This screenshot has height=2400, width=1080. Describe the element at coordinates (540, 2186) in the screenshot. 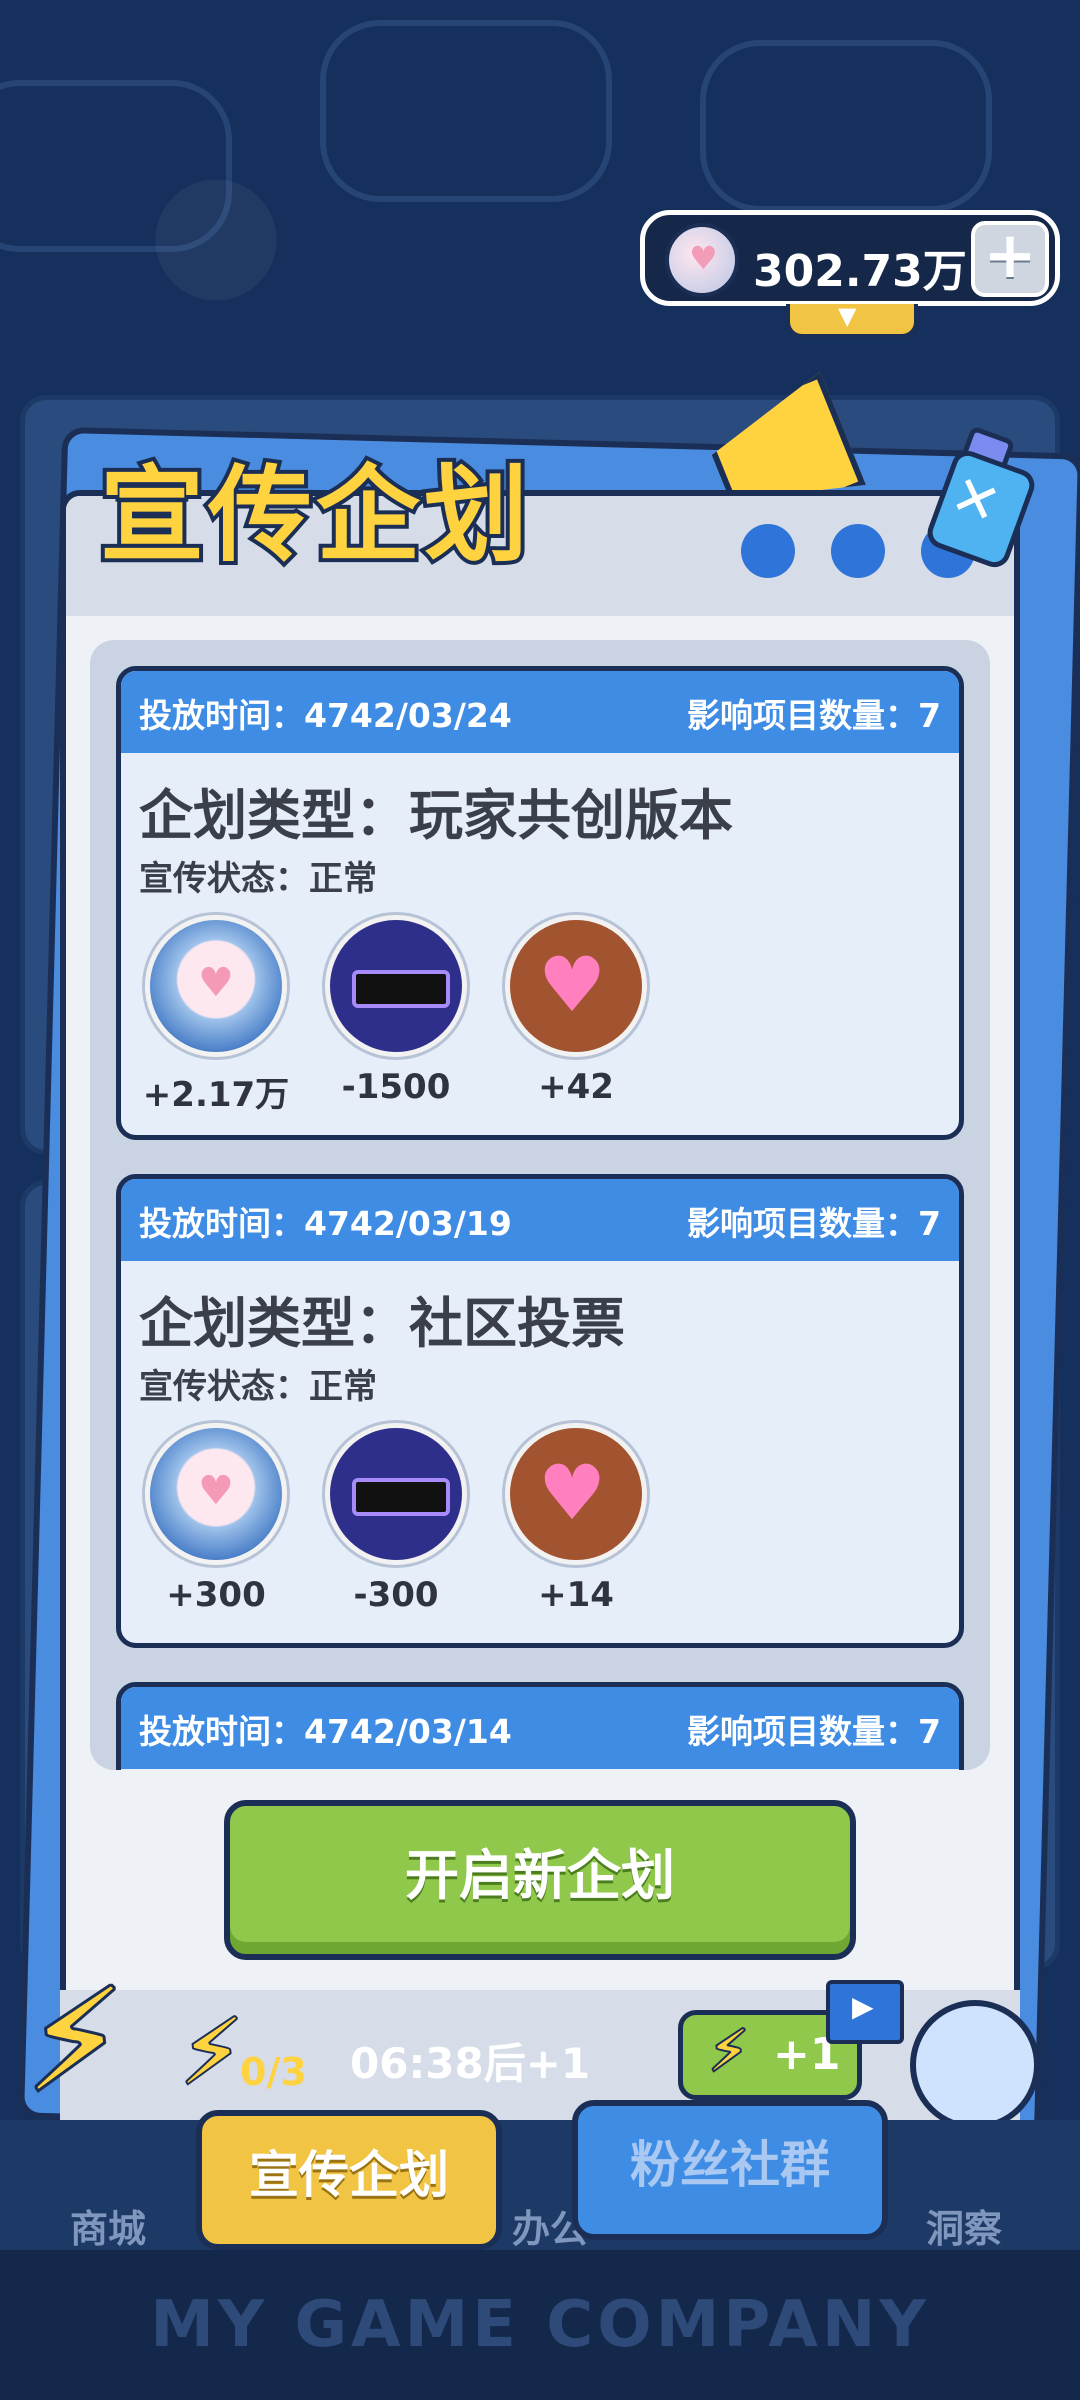

I see `bottom-nav: 商城 办公 洞察` at that location.